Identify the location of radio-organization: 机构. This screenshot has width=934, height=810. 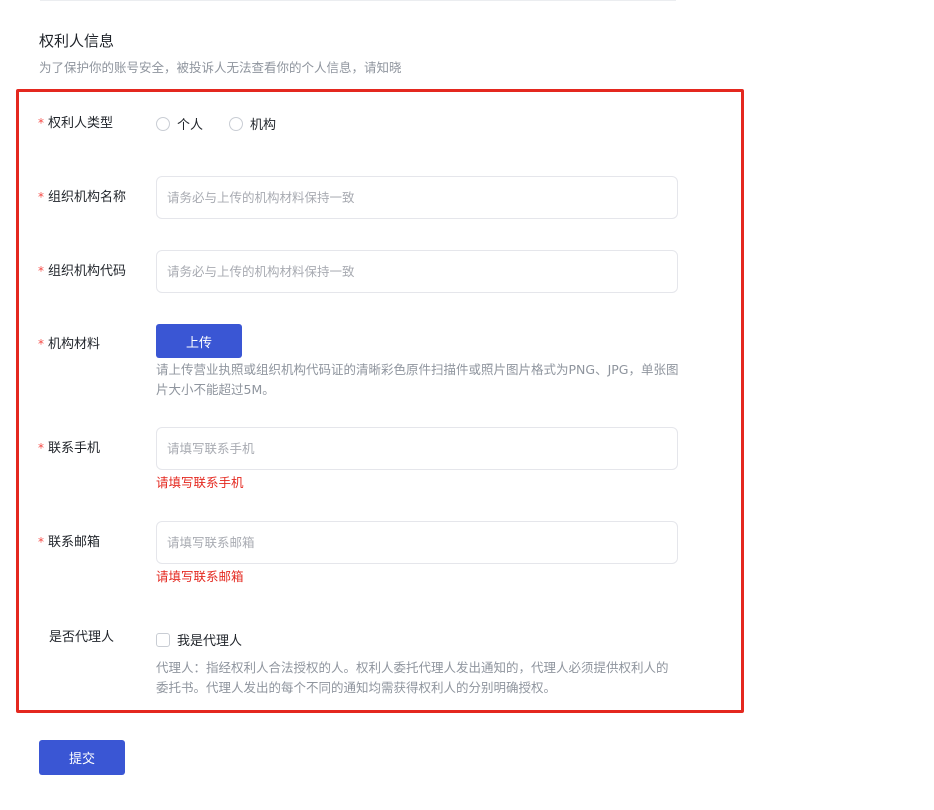
(252, 123).